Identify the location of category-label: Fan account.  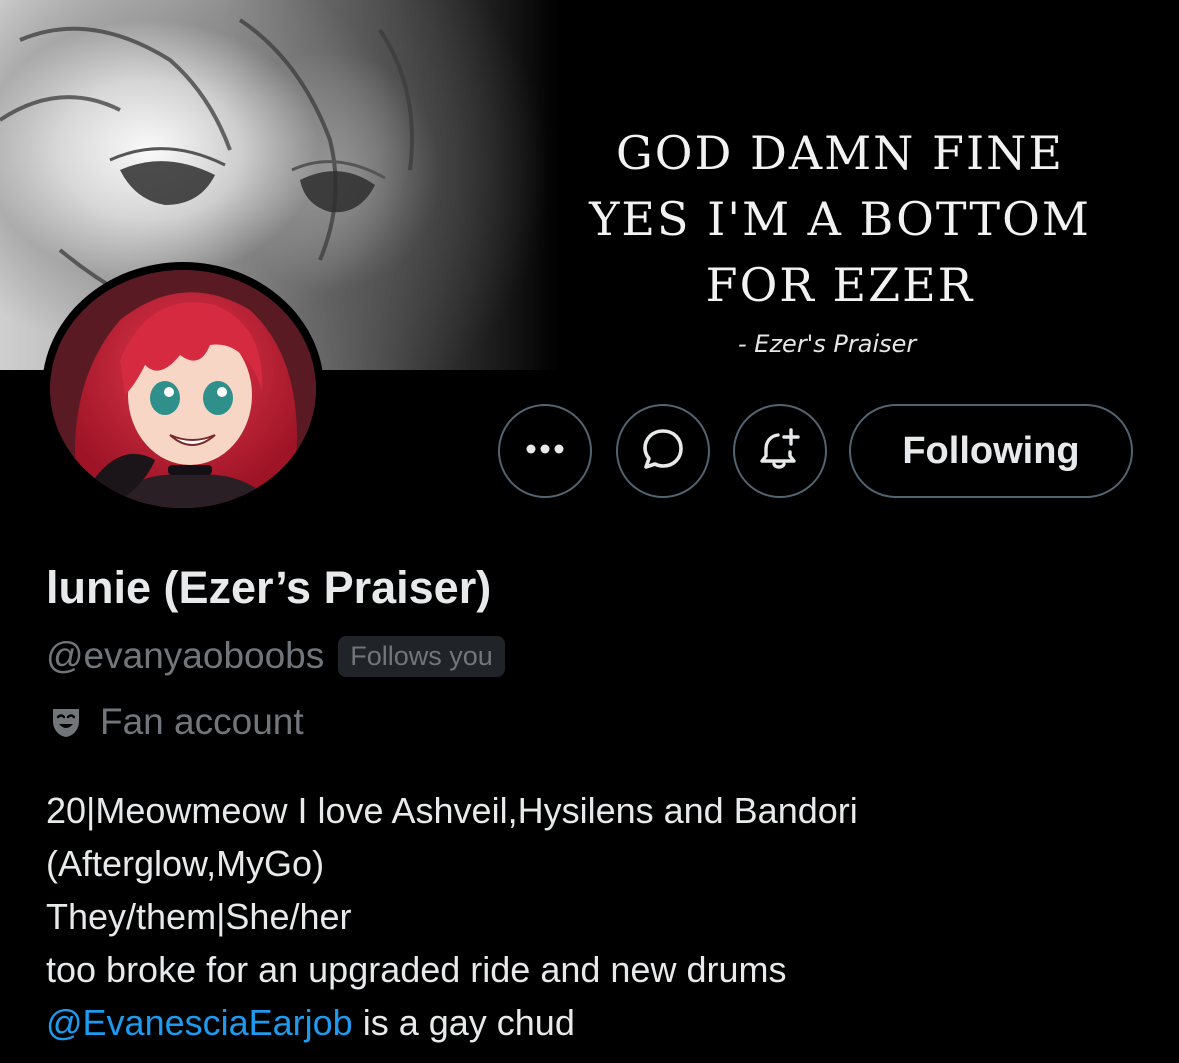
(202, 721).